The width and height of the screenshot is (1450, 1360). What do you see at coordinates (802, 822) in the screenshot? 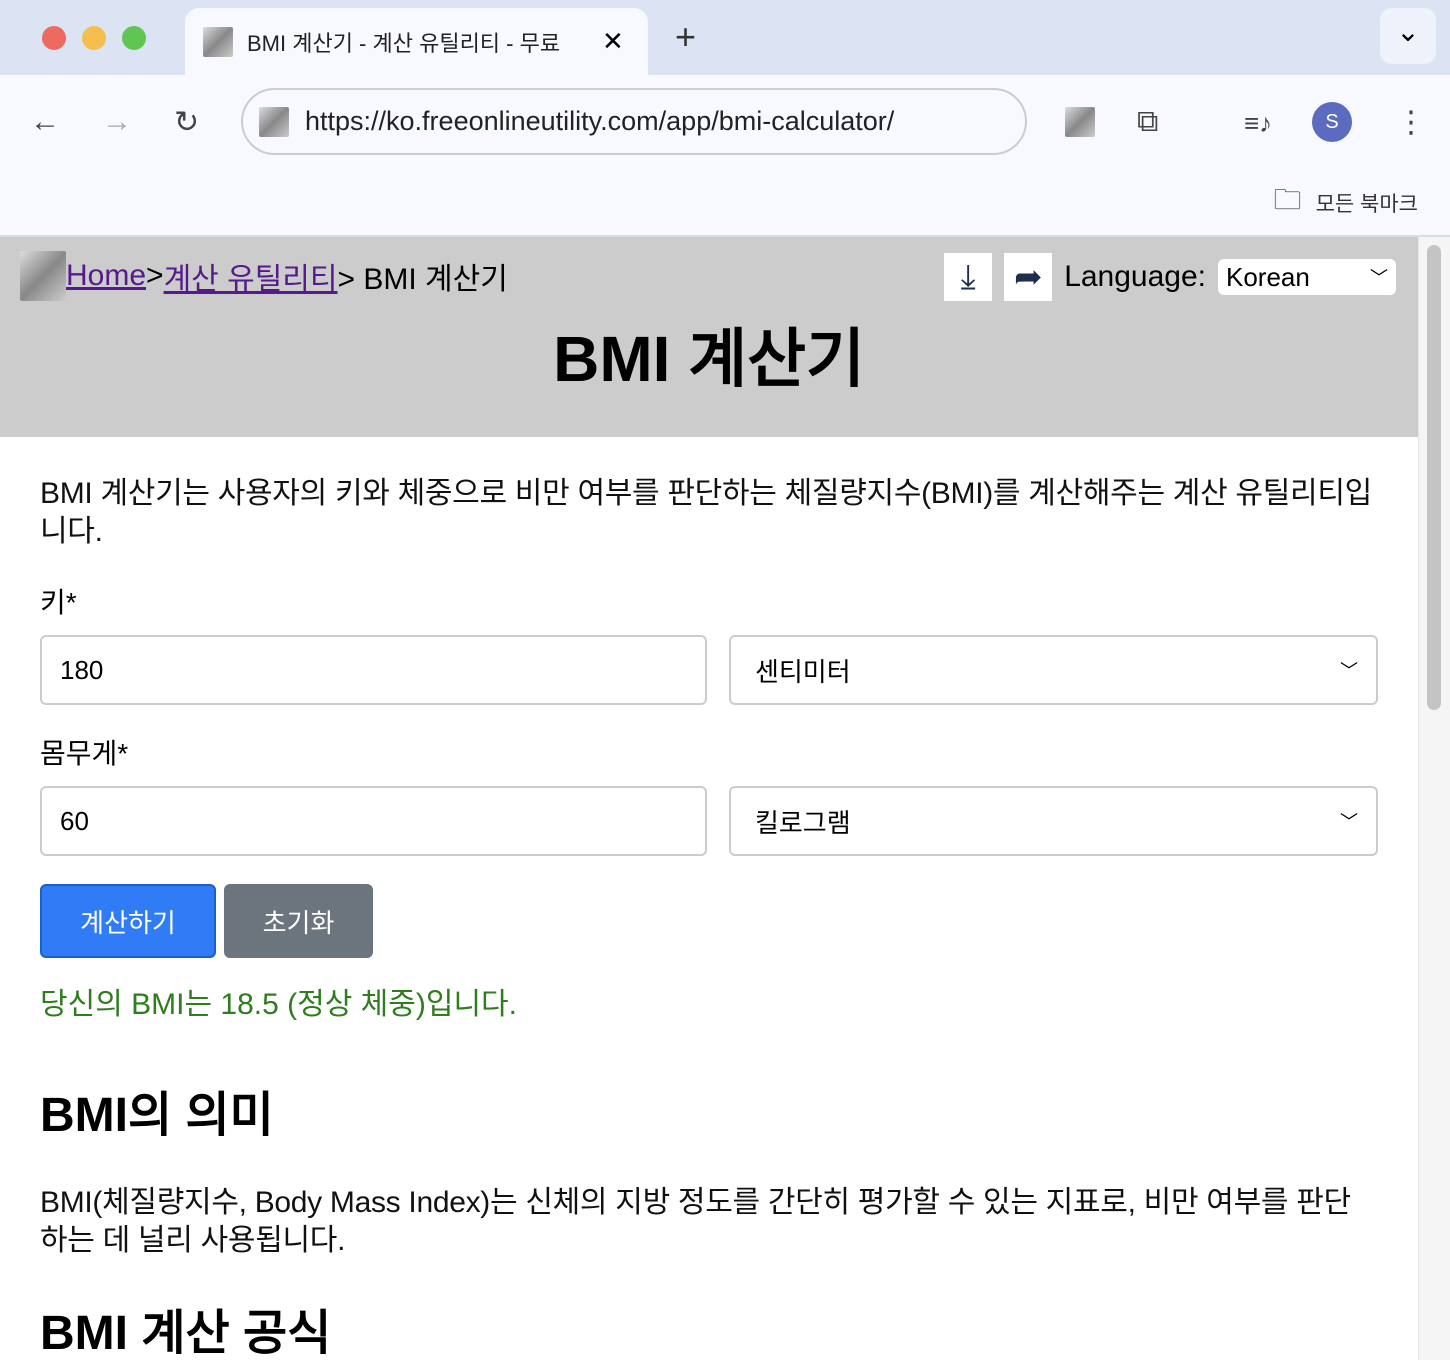
I see `weight-unit-value: 킬로그램` at bounding box center [802, 822].